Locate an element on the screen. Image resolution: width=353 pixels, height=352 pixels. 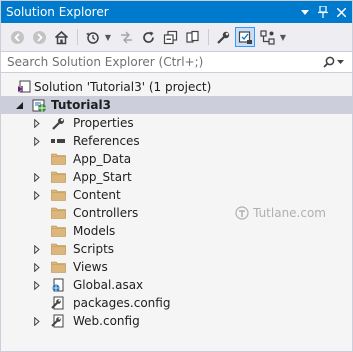
preview-button is located at coordinates (245, 37).